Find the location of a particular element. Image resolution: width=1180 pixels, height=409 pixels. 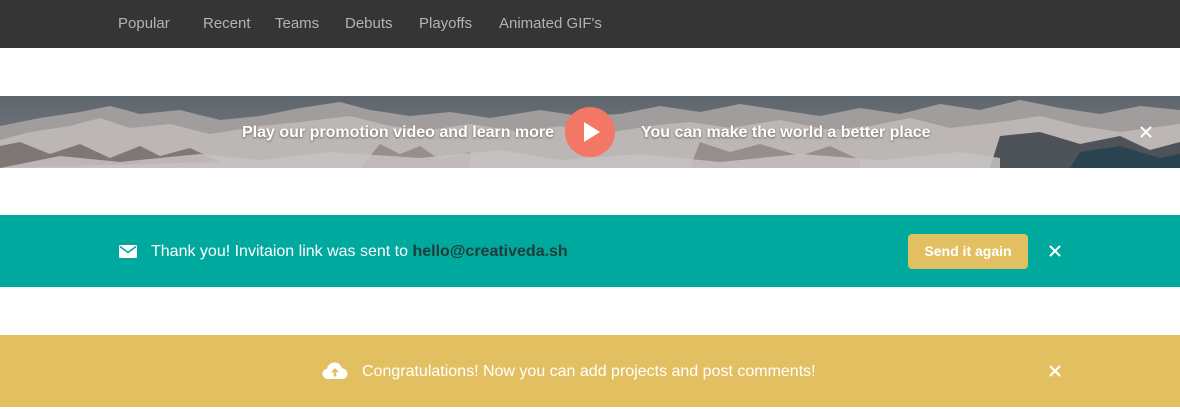

promo-right-text: You can make the world a better place is located at coordinates (786, 132).